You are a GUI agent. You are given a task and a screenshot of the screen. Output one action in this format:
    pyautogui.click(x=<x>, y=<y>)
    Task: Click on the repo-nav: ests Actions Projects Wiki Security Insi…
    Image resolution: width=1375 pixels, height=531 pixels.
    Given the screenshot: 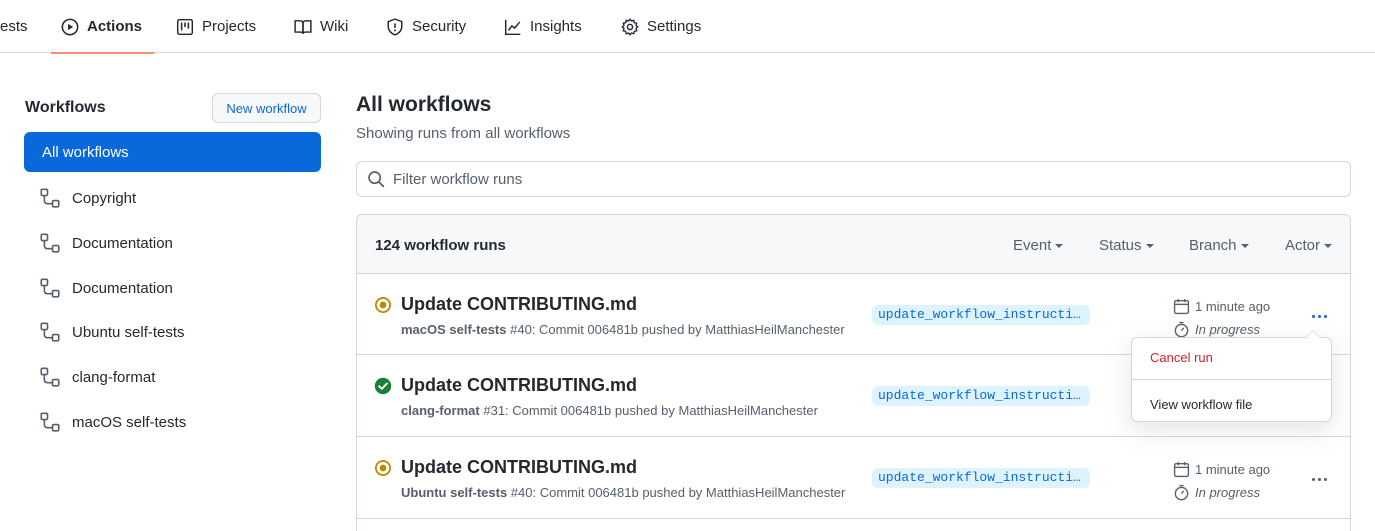 What is the action you would take?
    pyautogui.click(x=687, y=27)
    